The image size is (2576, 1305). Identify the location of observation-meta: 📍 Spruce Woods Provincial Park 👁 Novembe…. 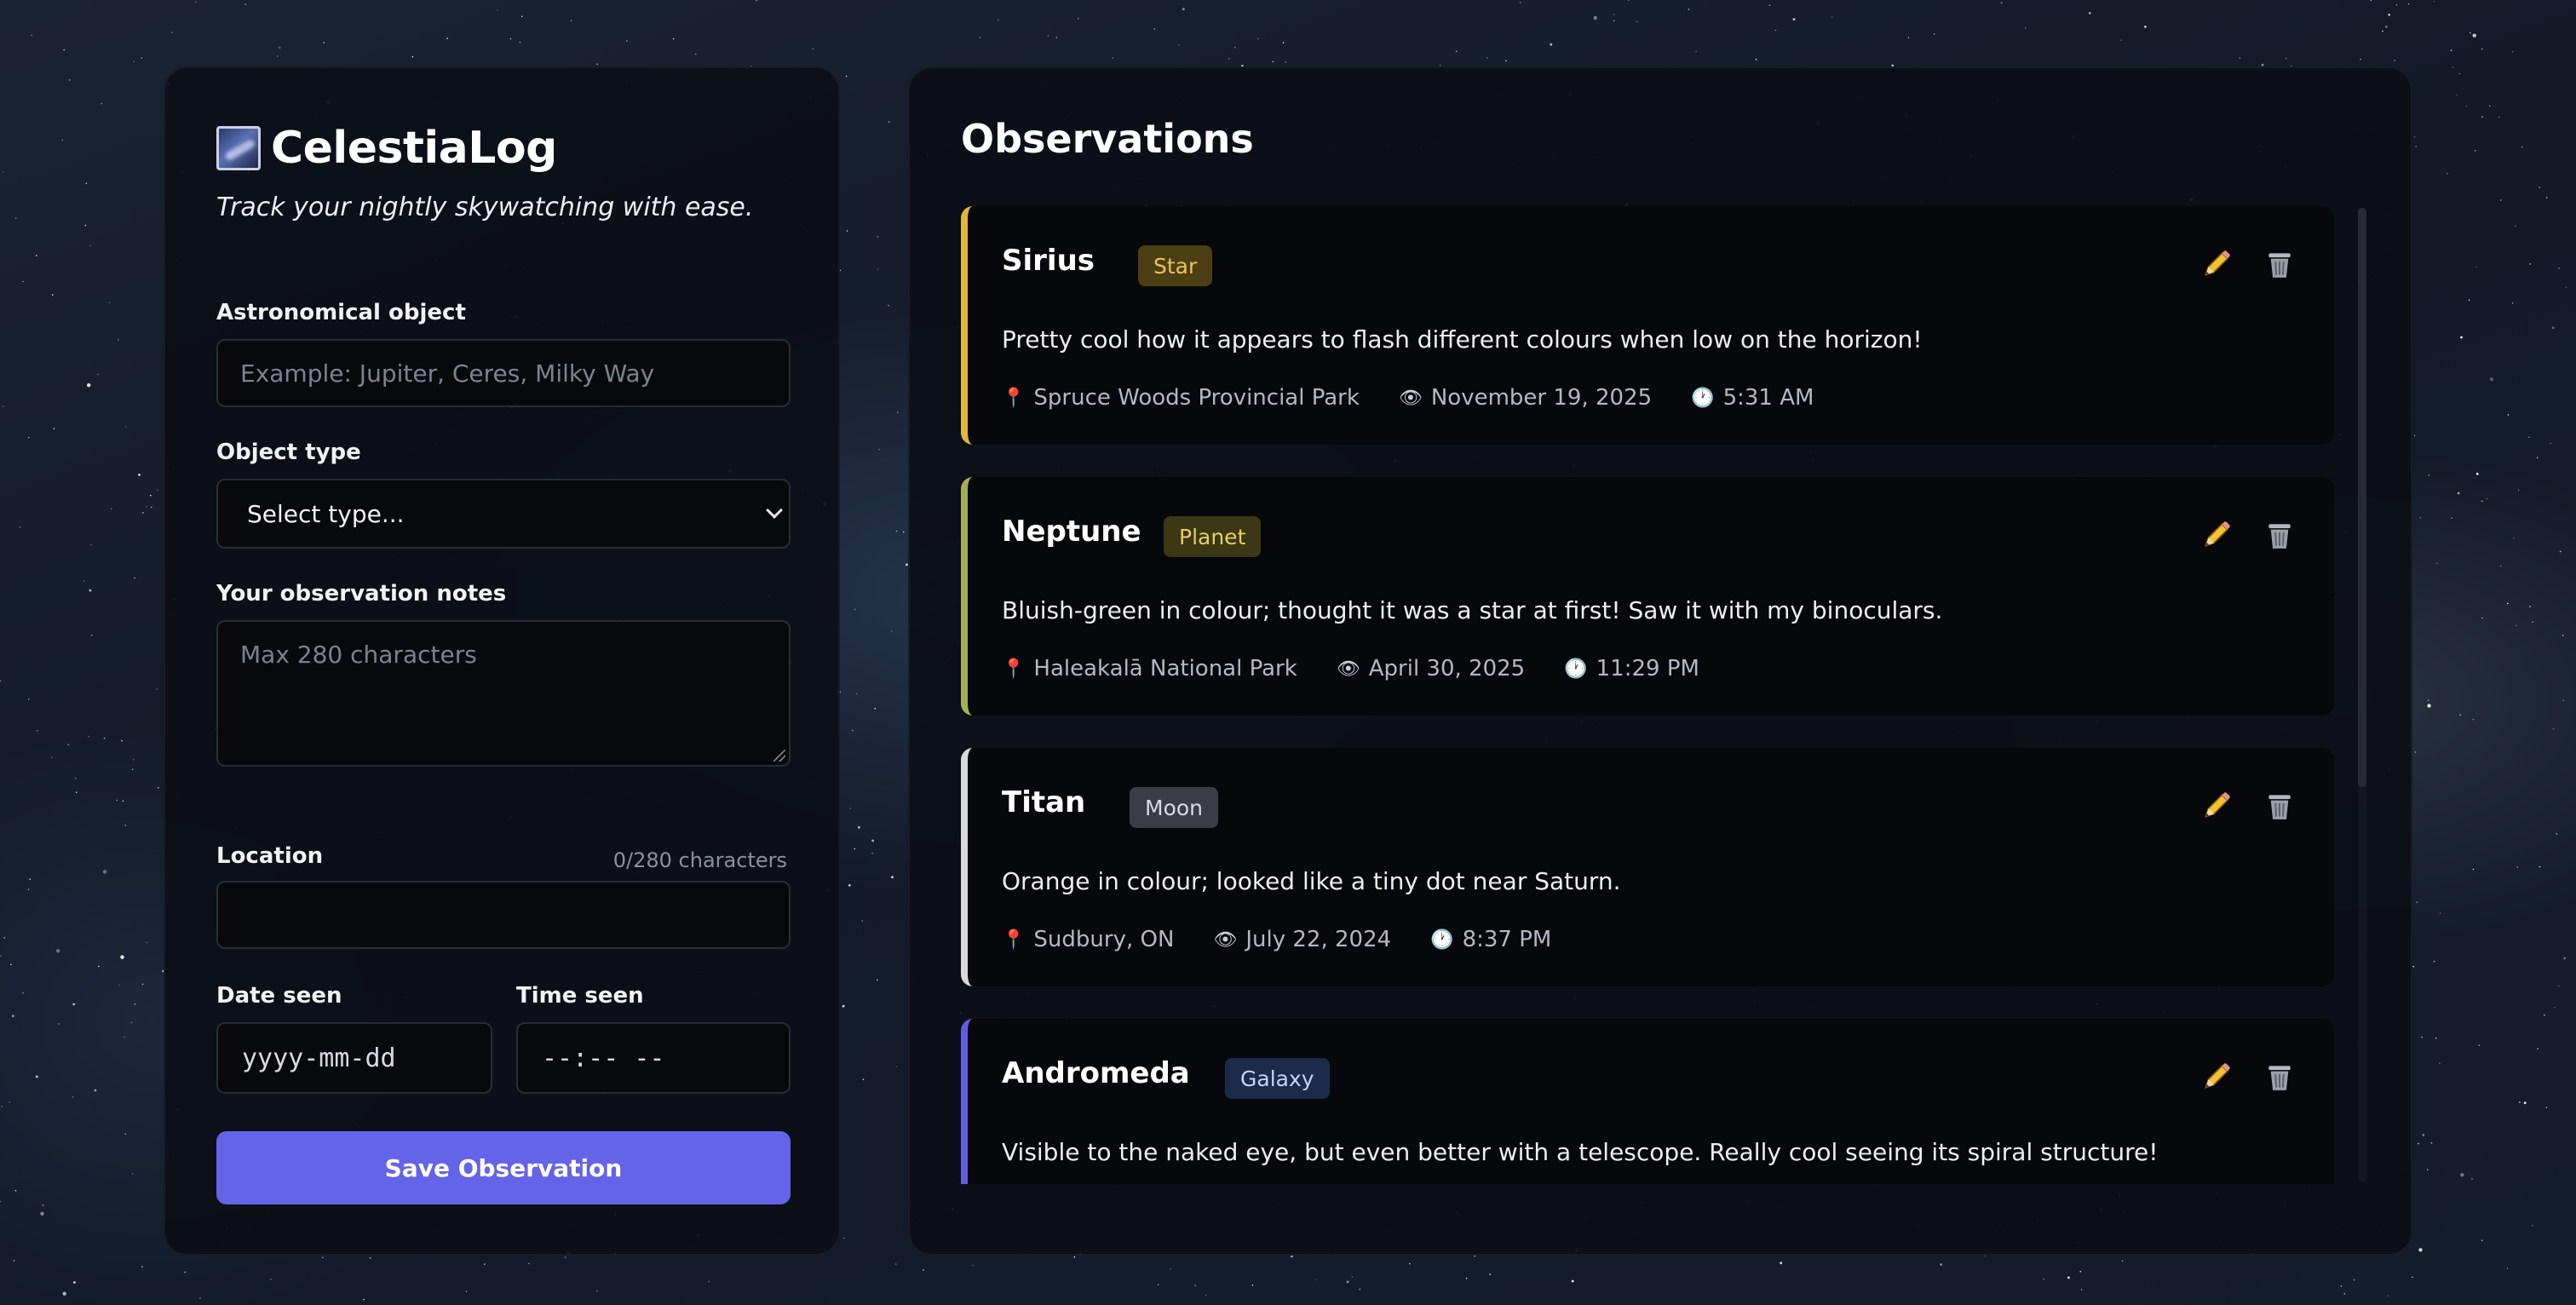
(1427, 398).